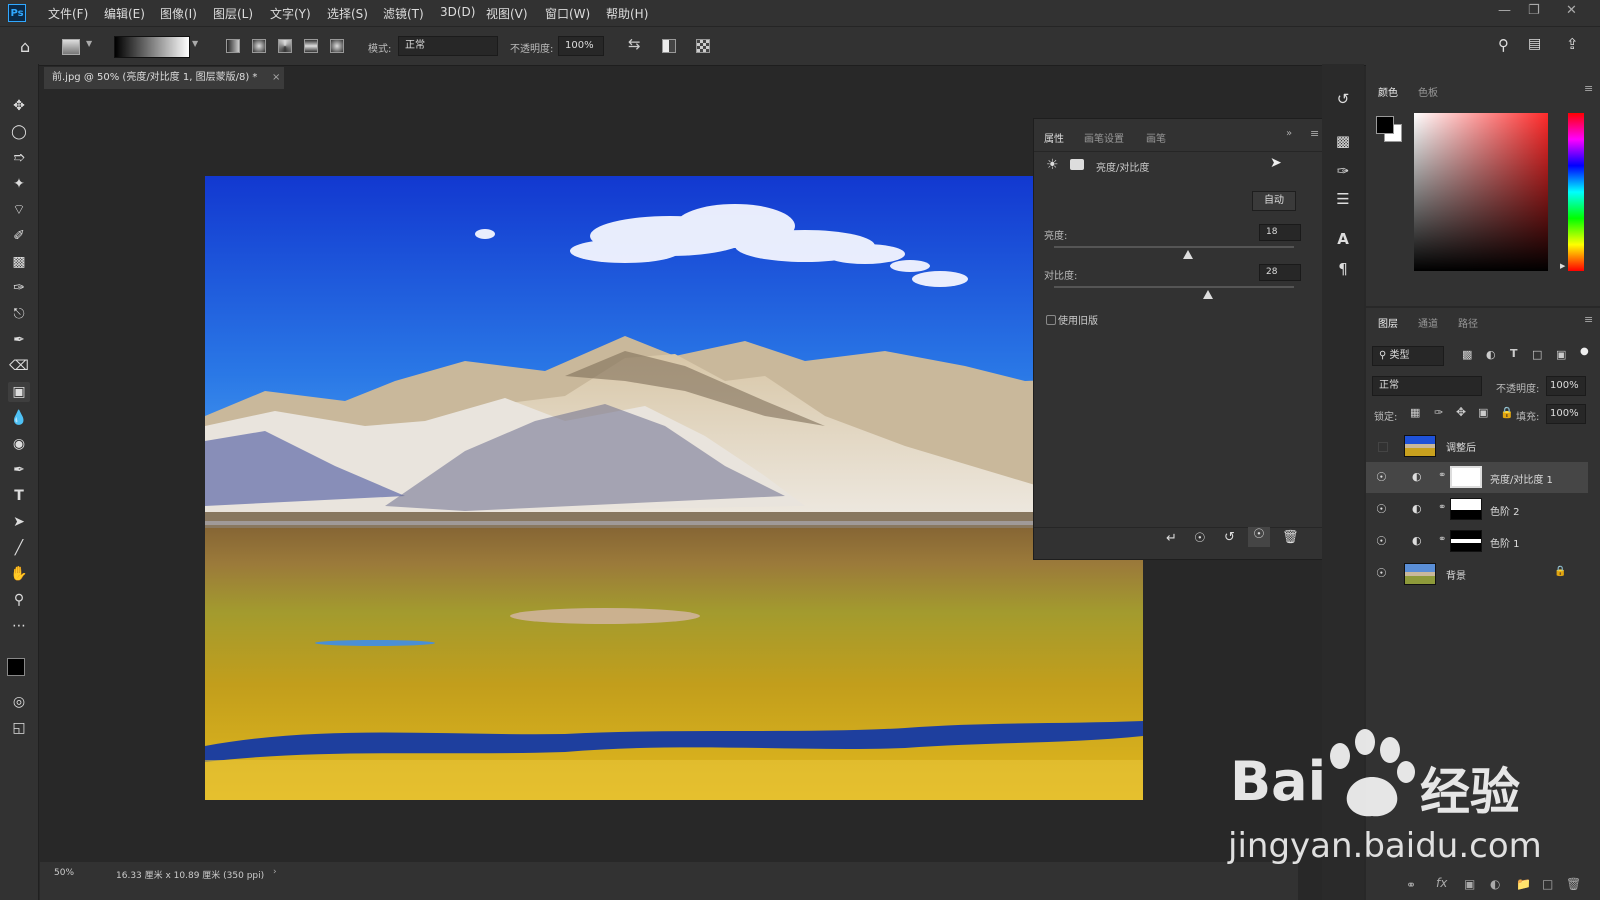  I want to click on layer-opacity-input: 100%, so click(1566, 386).